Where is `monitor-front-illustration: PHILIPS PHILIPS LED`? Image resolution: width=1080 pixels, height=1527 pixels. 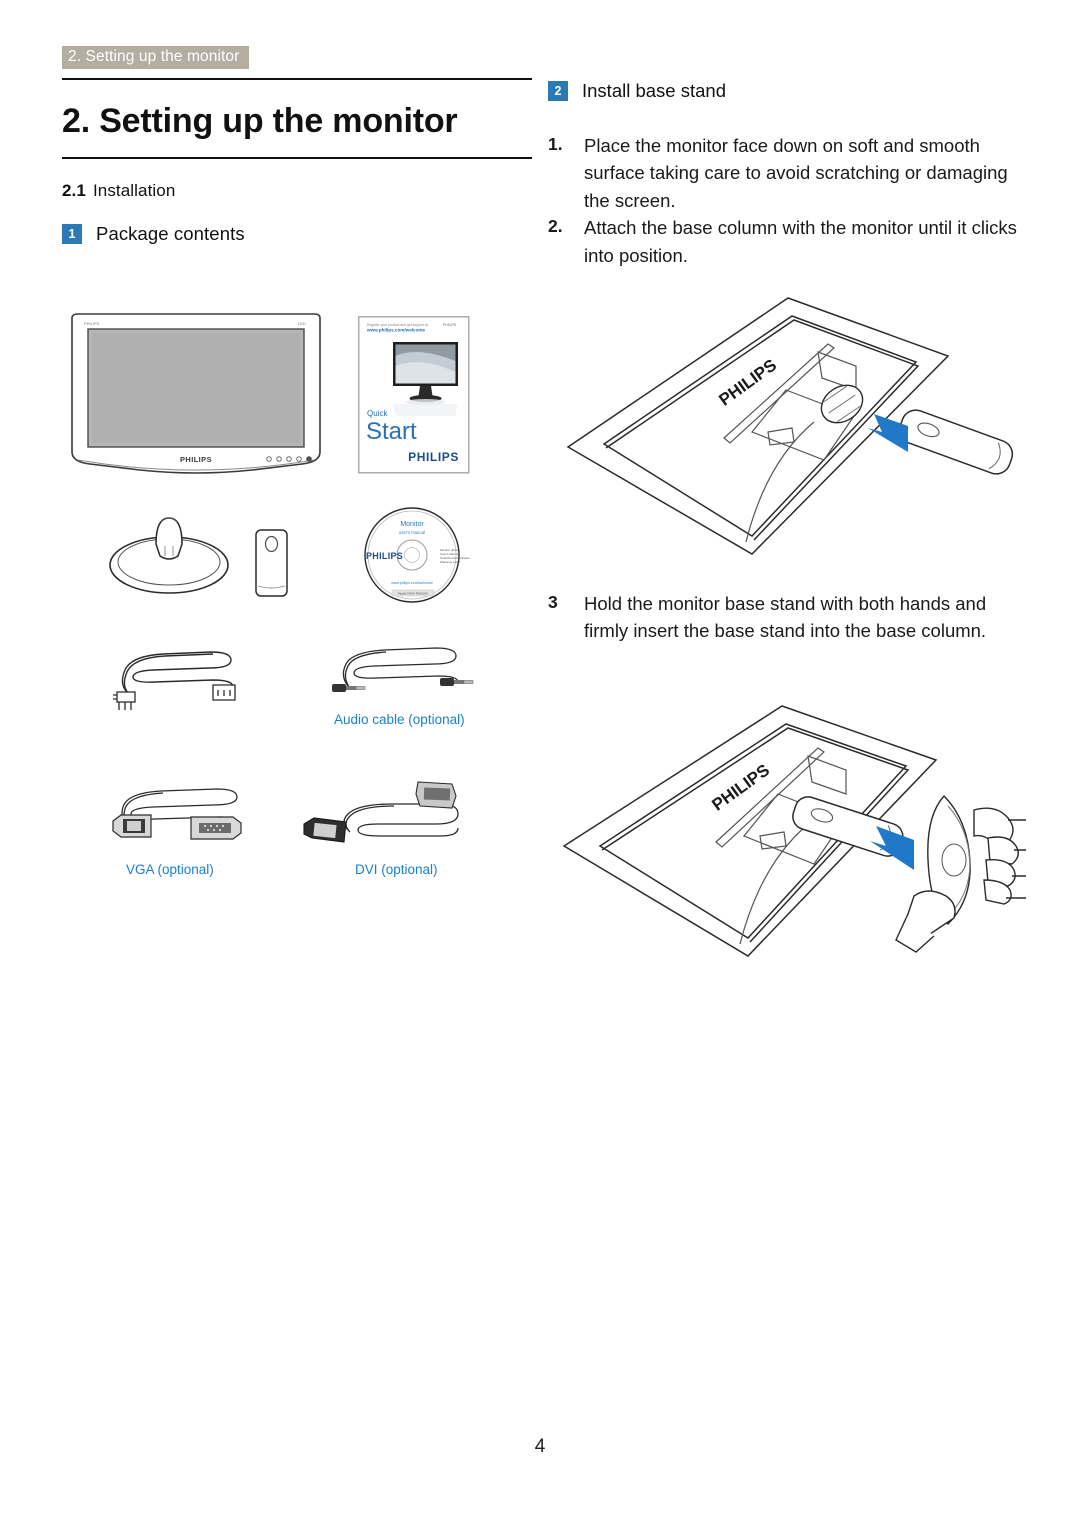
monitor-front-illustration: PHILIPS PHILIPS LED is located at coordinates (196, 397).